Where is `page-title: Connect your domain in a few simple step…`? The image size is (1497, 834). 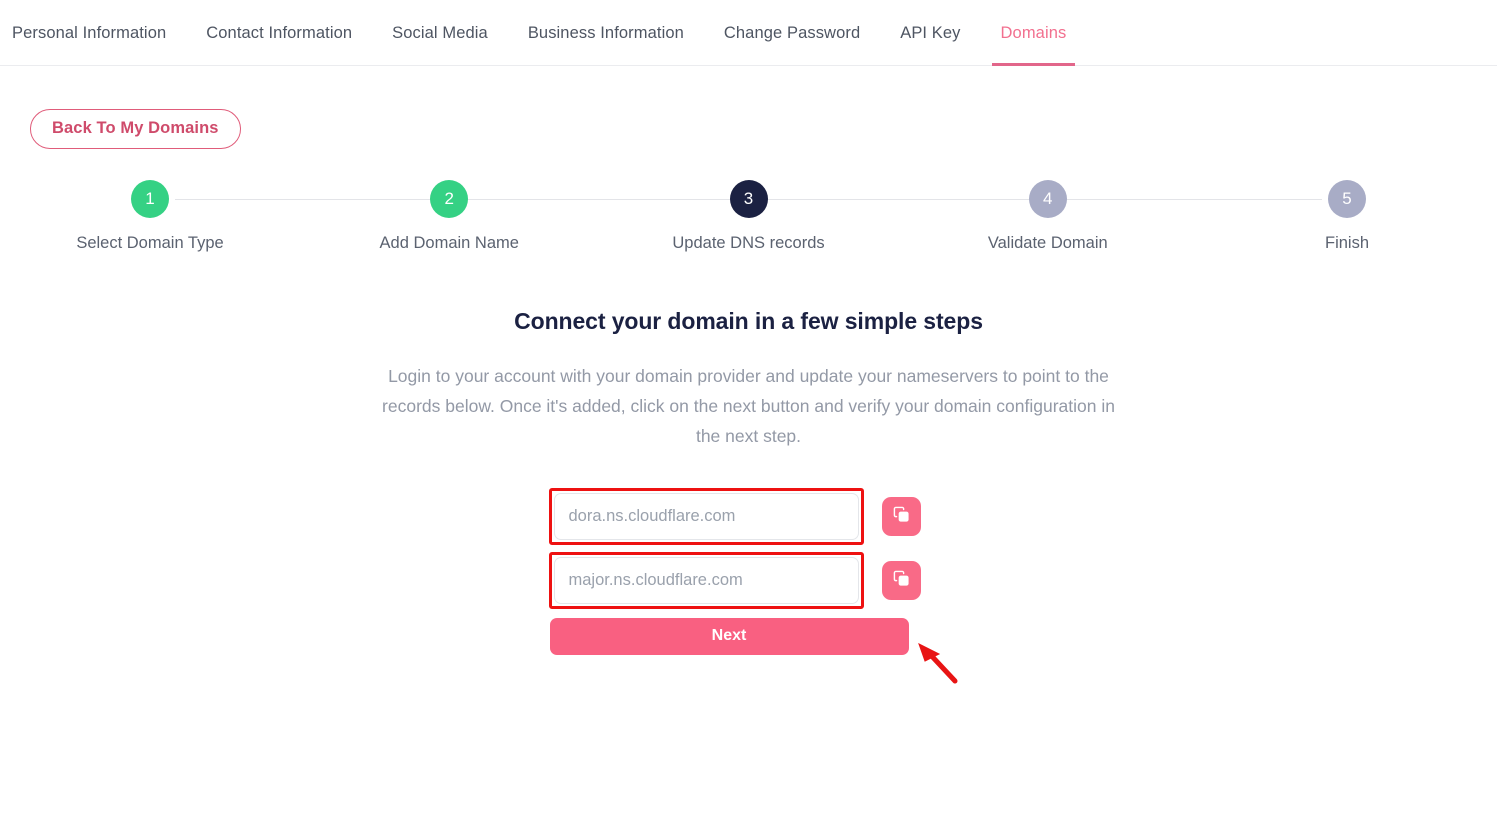
page-title: Connect your domain in a few simple step… is located at coordinates (748, 320).